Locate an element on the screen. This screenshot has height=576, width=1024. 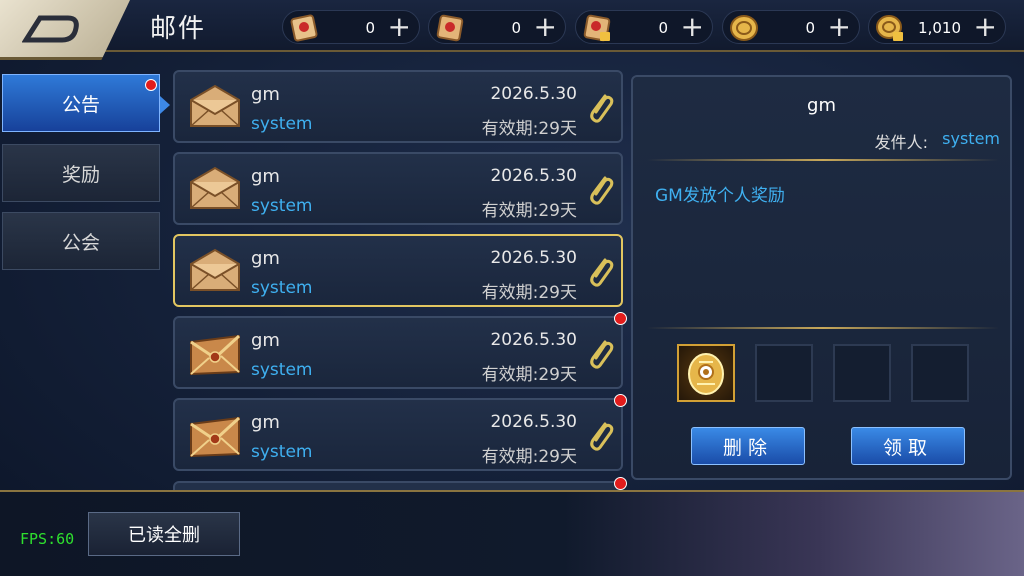
locked-ticket-icon is located at coordinates (597, 28).